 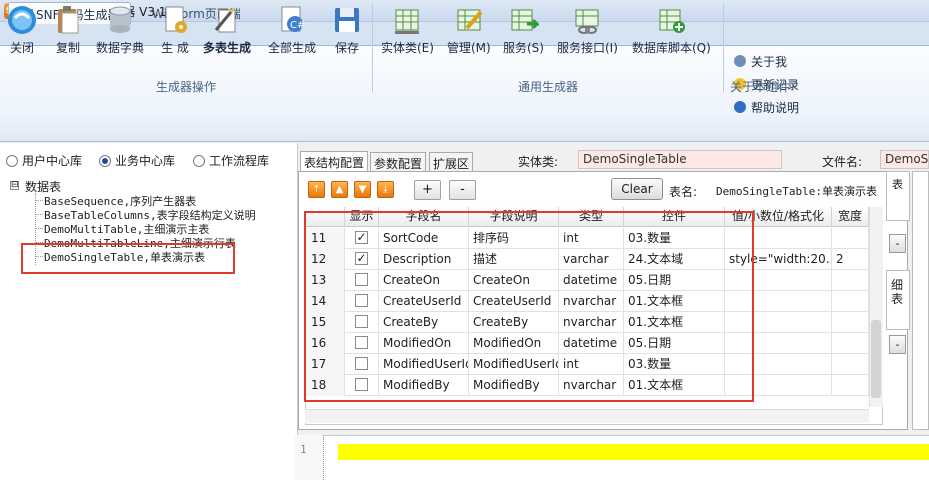 What do you see at coordinates (683, 192) in the screenshot?
I see `table-name-label: 表名:` at bounding box center [683, 192].